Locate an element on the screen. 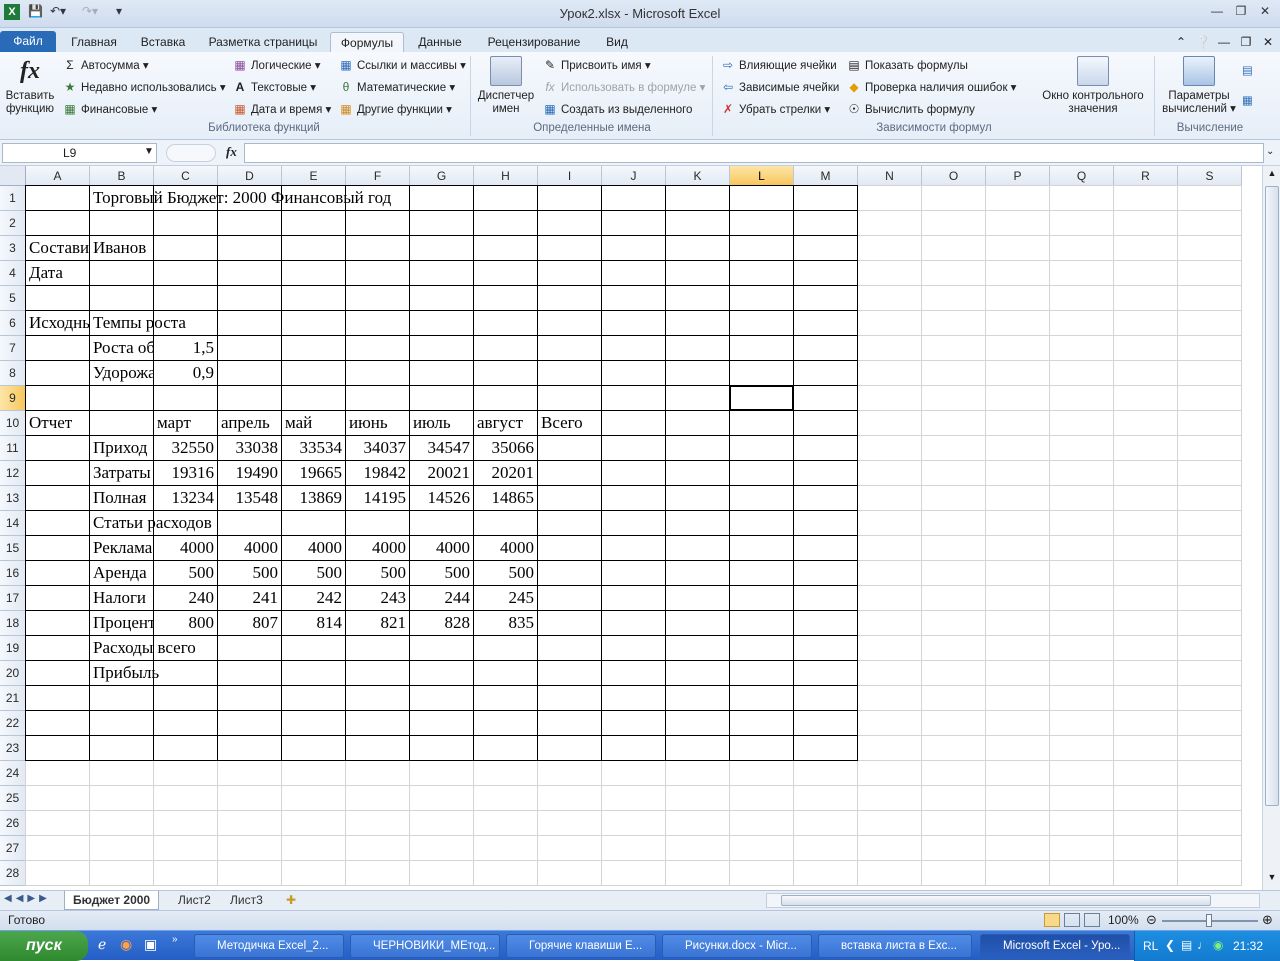 The height and width of the screenshot is (961, 1280). normal-view-icon is located at coordinates (1052, 920).